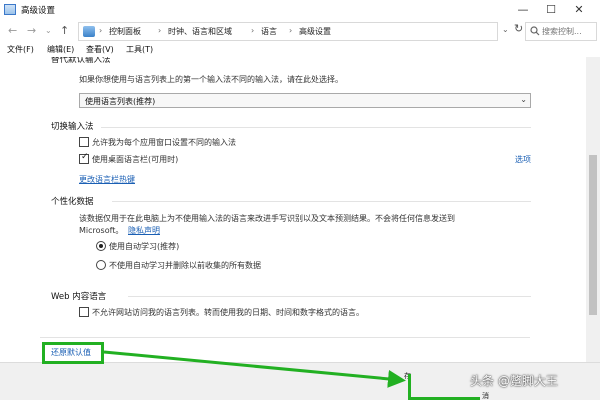 This screenshot has height=400, width=600. Describe the element at coordinates (551, 10) in the screenshot. I see `maximize-button: ☐` at that location.